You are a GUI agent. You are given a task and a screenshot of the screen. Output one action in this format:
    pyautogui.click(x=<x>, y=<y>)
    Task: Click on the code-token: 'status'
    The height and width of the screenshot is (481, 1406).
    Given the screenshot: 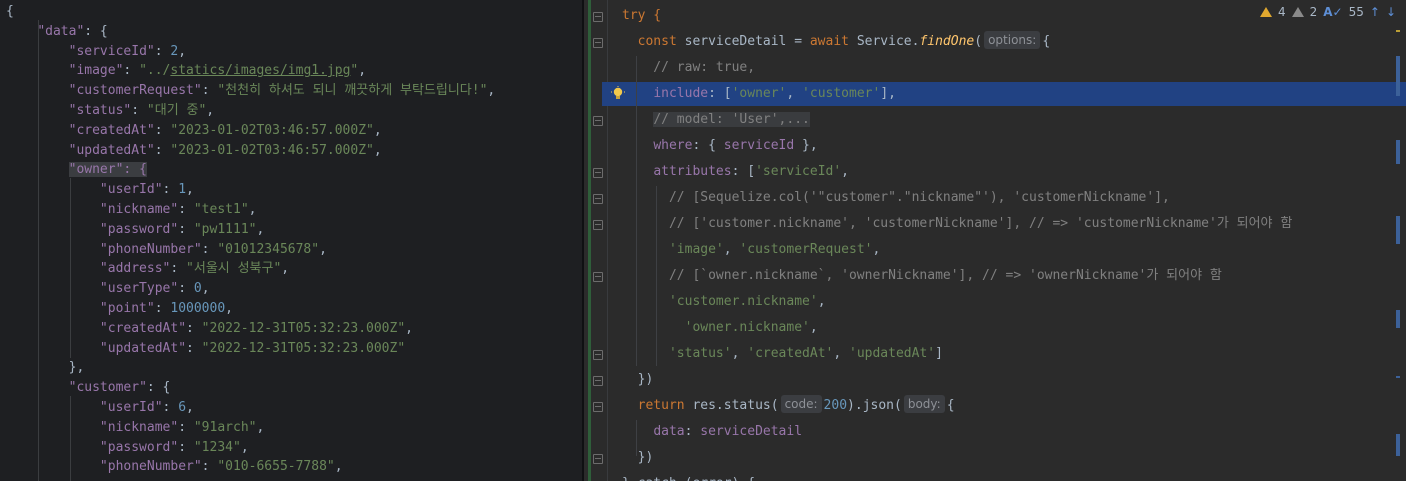 What is the action you would take?
    pyautogui.click(x=700, y=353)
    